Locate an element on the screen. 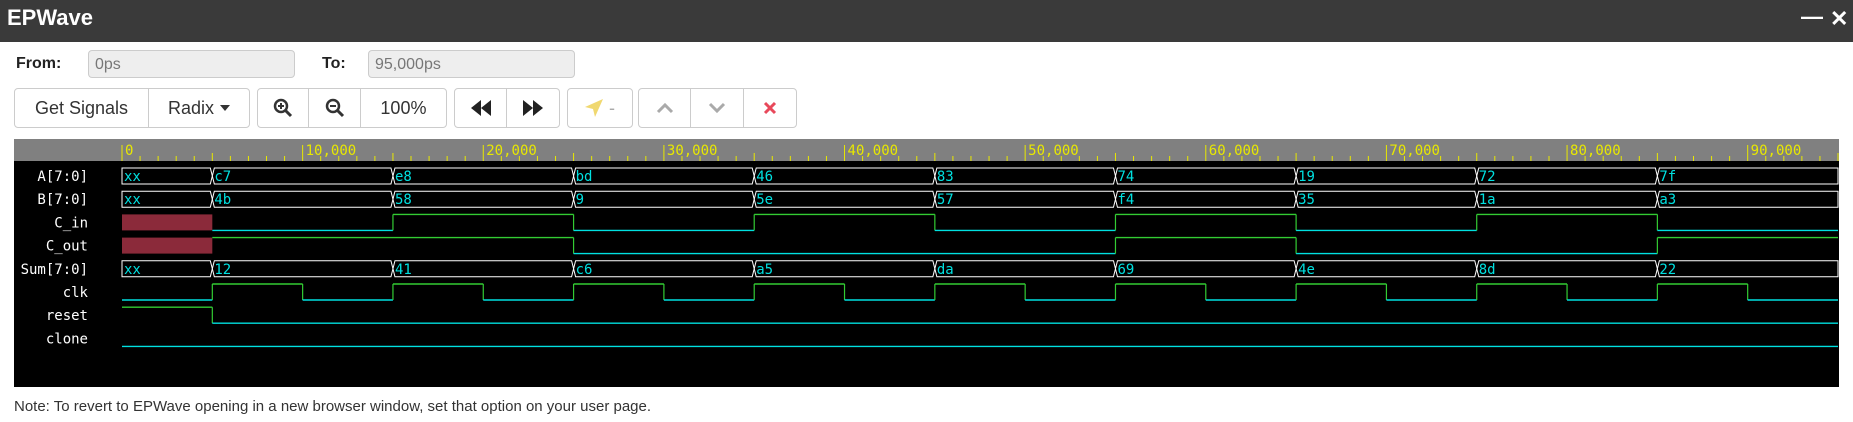 The width and height of the screenshot is (1853, 422). cursor-button: - is located at coordinates (600, 108).